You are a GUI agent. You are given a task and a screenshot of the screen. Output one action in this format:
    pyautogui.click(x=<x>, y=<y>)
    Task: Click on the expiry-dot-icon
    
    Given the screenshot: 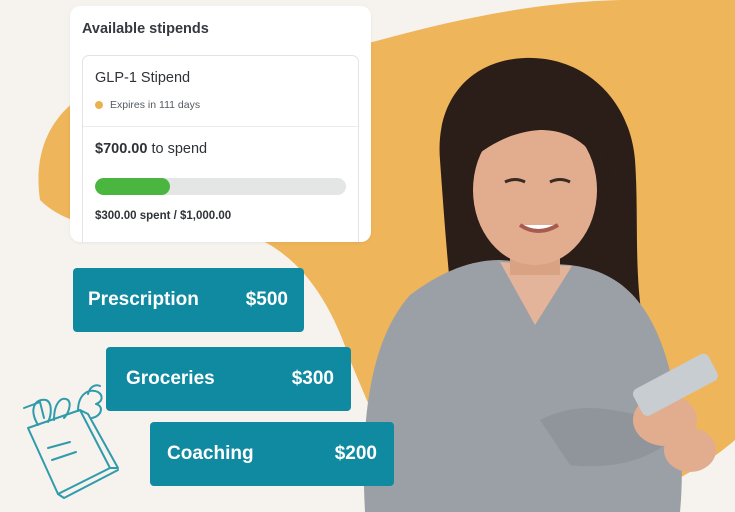 What is the action you would take?
    pyautogui.click(x=99, y=105)
    